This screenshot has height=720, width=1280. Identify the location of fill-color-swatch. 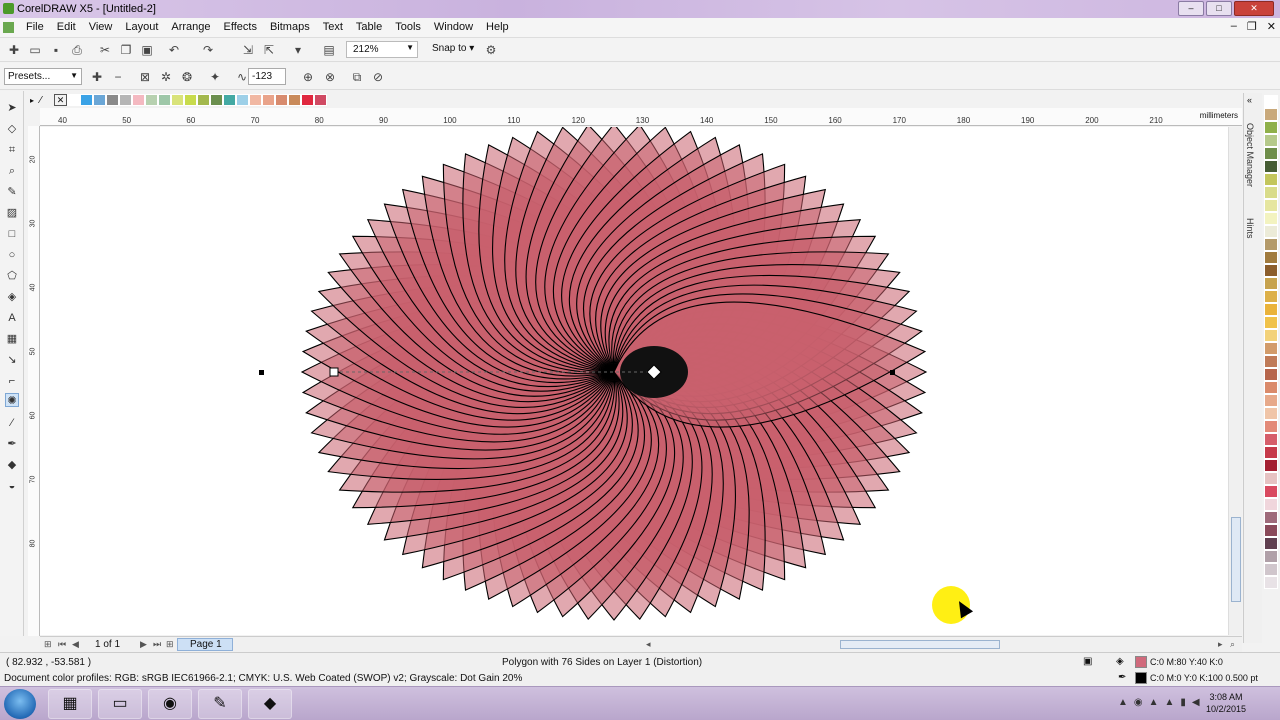
(1141, 662).